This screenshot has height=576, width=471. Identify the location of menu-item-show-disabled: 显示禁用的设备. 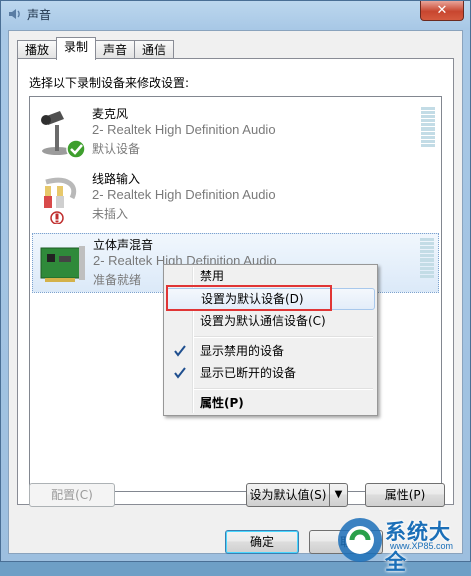
(270, 351).